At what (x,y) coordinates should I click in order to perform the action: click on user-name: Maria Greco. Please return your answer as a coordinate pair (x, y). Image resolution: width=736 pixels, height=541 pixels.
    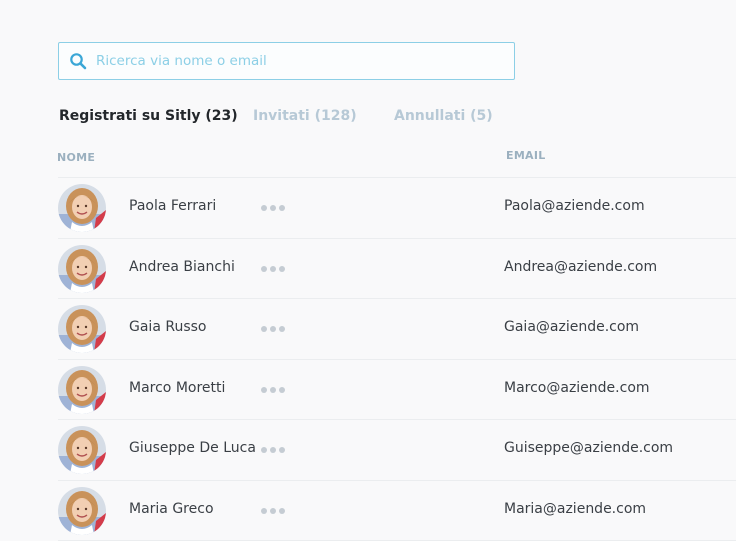
    Looking at the image, I should click on (171, 508).